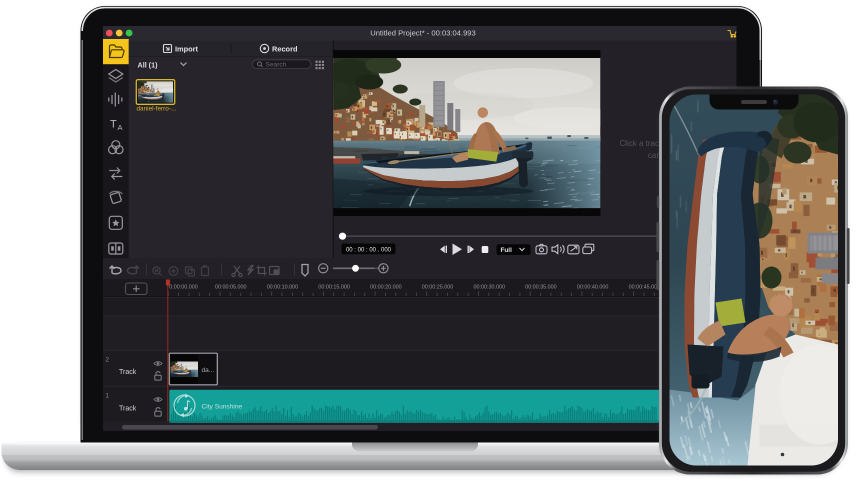 Image resolution: width=859 pixels, height=486 pixels. I want to click on svg-text: 00:00:20.000, so click(385, 287).